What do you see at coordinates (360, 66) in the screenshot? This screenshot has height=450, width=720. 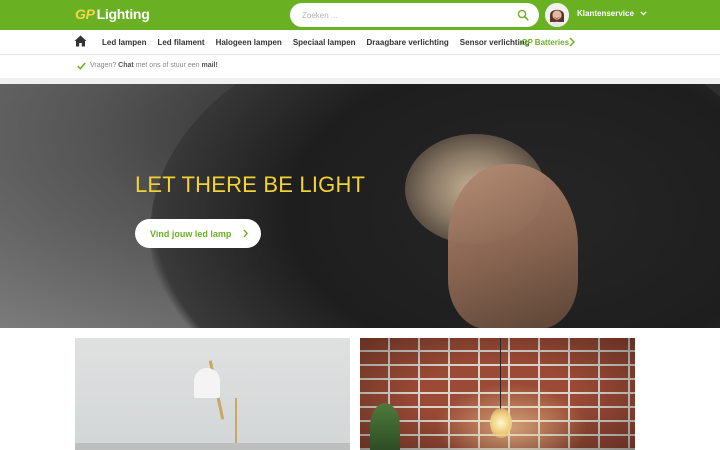 I see `contact-info-bar: Vragen? Chat met ons of stuur een mail!` at bounding box center [360, 66].